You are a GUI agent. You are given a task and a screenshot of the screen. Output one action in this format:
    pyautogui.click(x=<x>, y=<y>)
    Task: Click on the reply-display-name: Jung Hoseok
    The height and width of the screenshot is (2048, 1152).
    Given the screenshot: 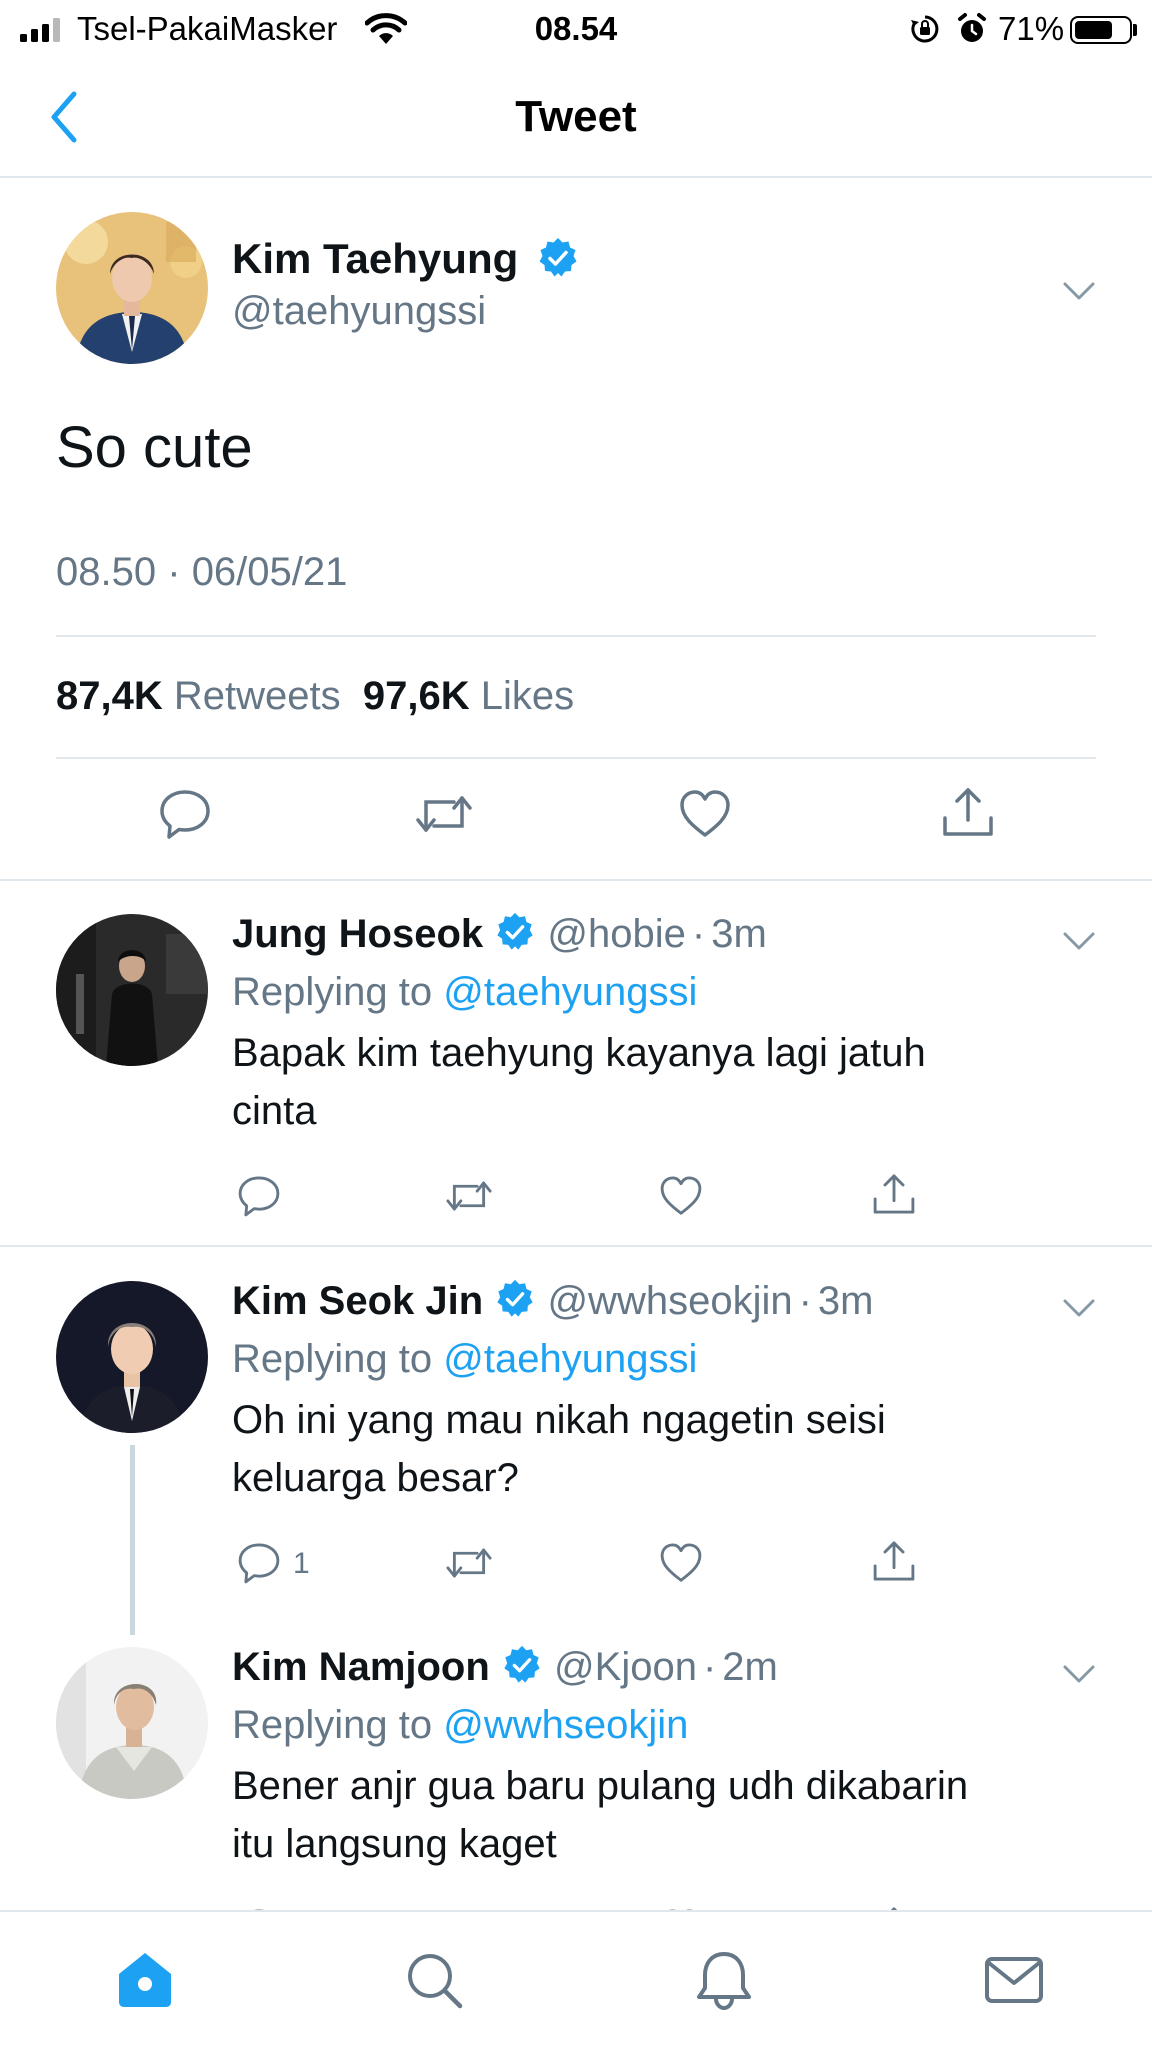 What is the action you would take?
    pyautogui.click(x=357, y=934)
    